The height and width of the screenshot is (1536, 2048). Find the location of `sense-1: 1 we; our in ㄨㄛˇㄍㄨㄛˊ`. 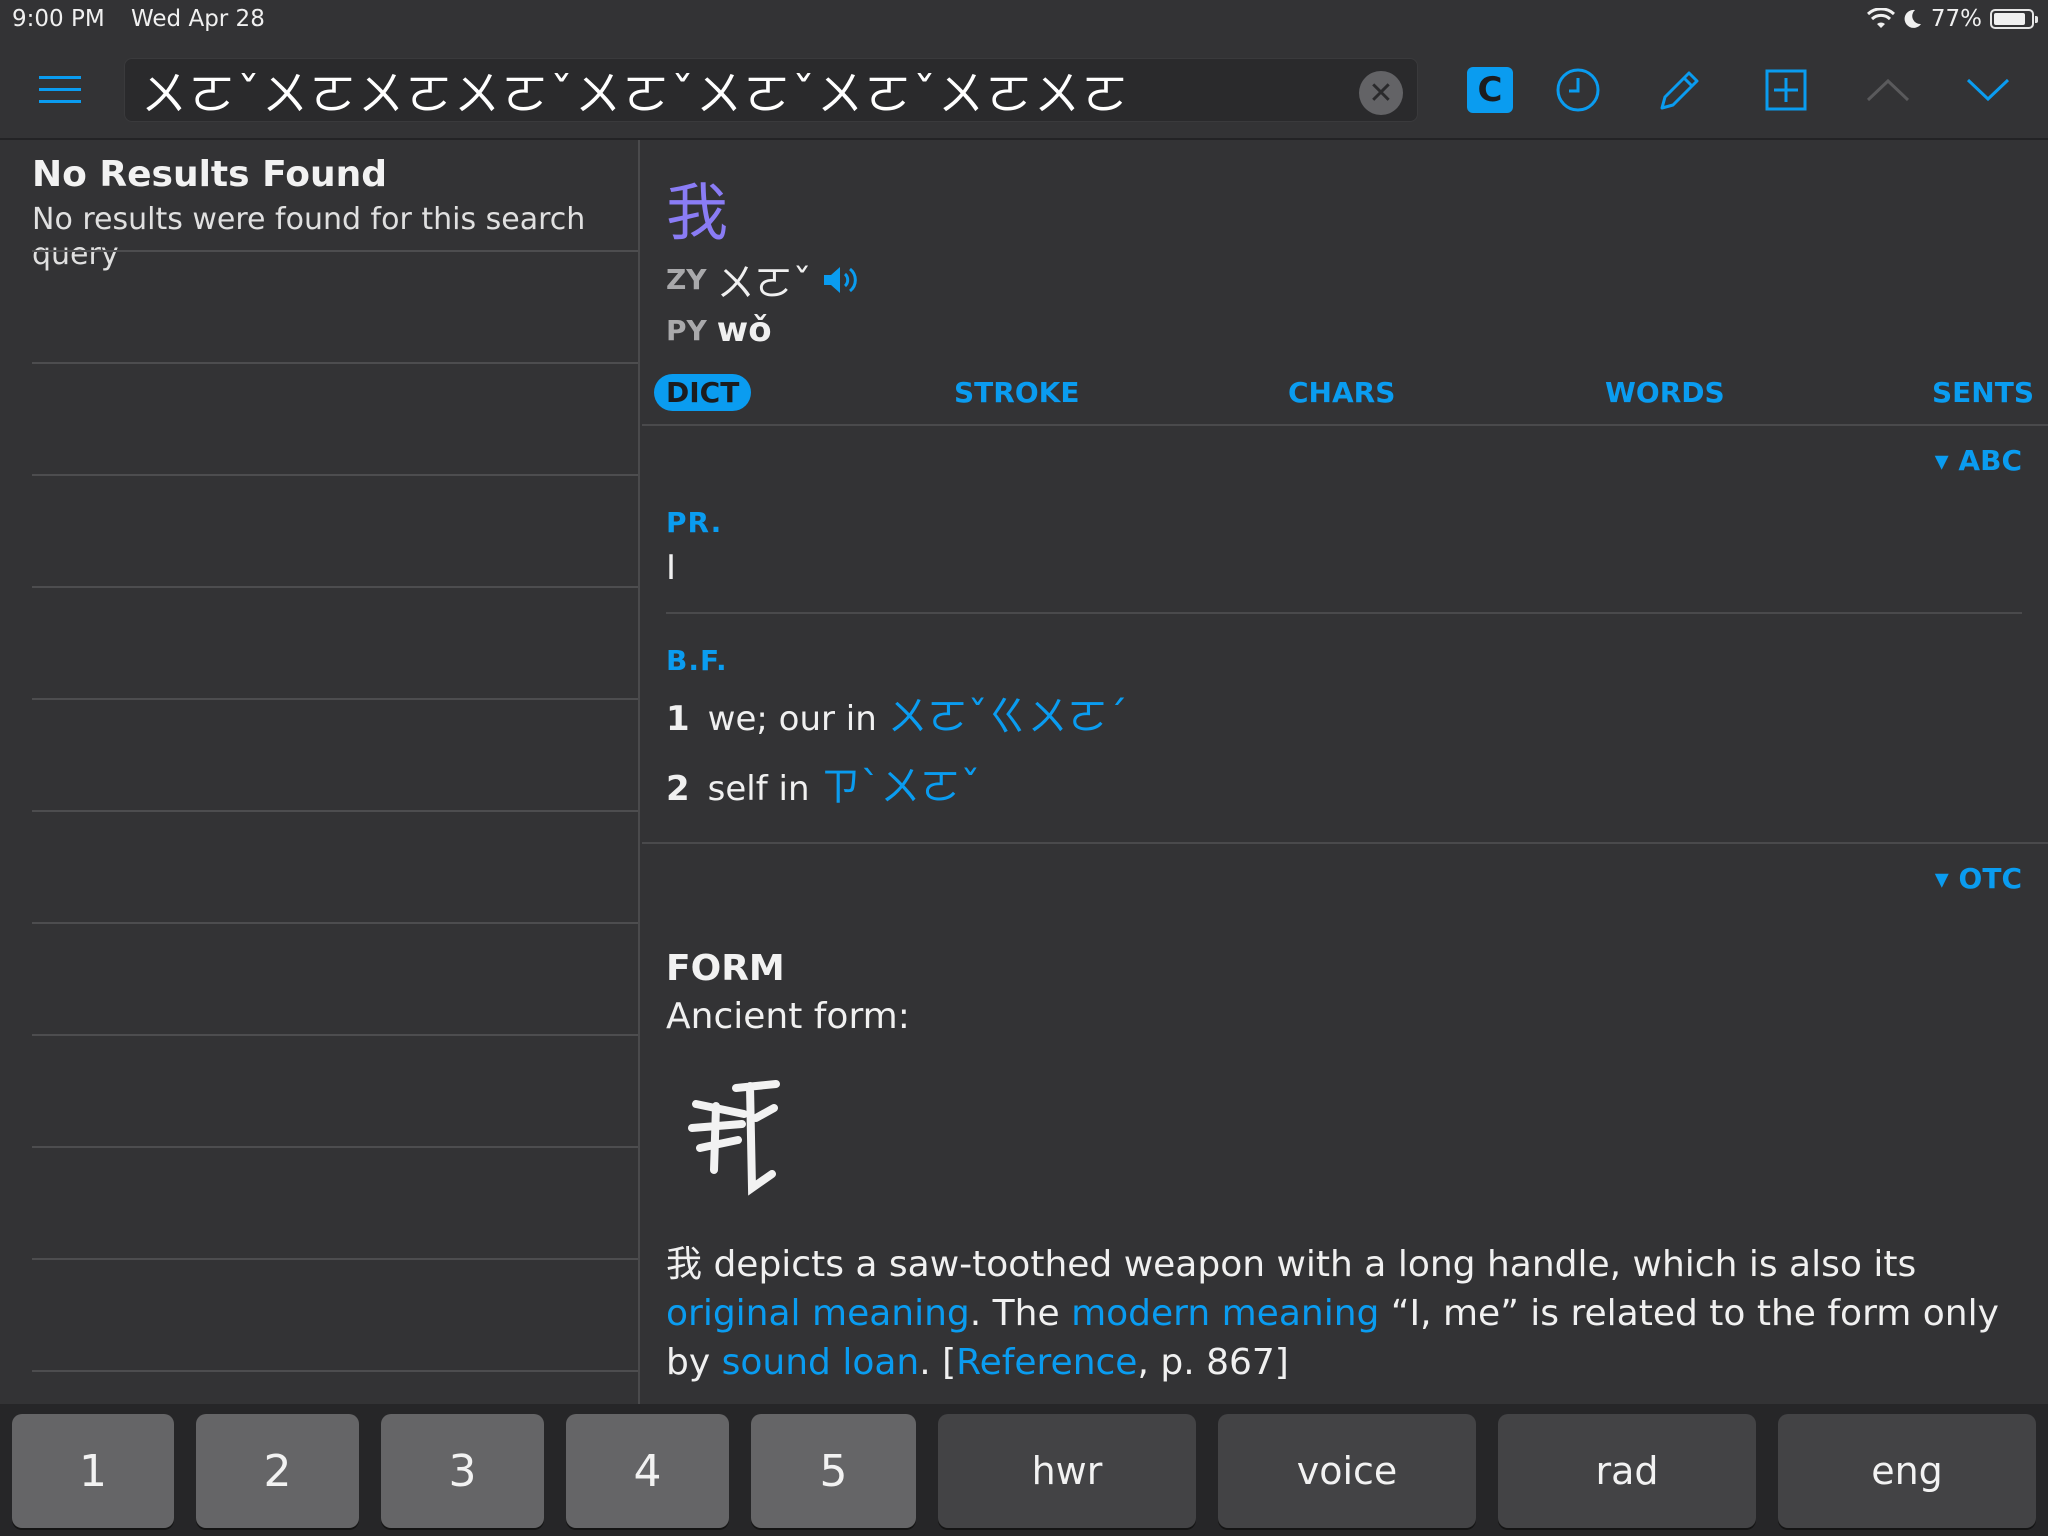

sense-1: 1 we; our in ㄨㄛˇㄍㄨㄛˊ is located at coordinates (897, 713).